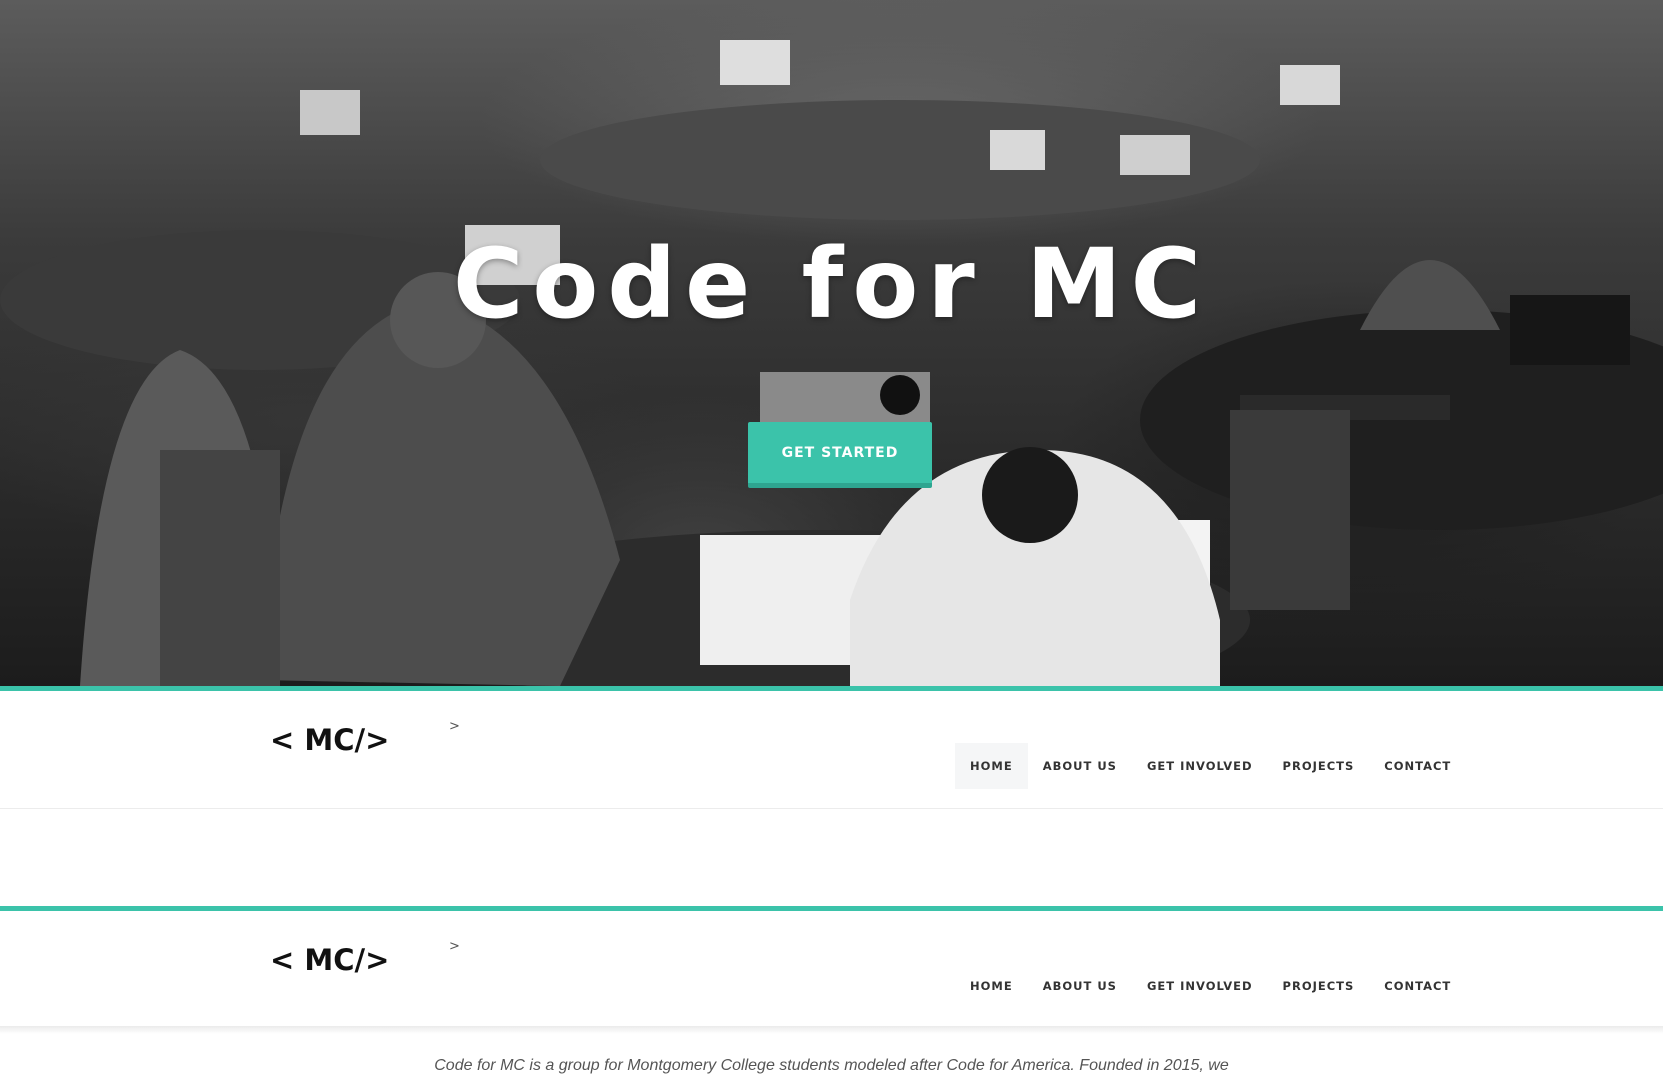 The height and width of the screenshot is (1075, 1663). Describe the element at coordinates (329, 740) in the screenshot. I see `site-logo: < MC/>` at that location.